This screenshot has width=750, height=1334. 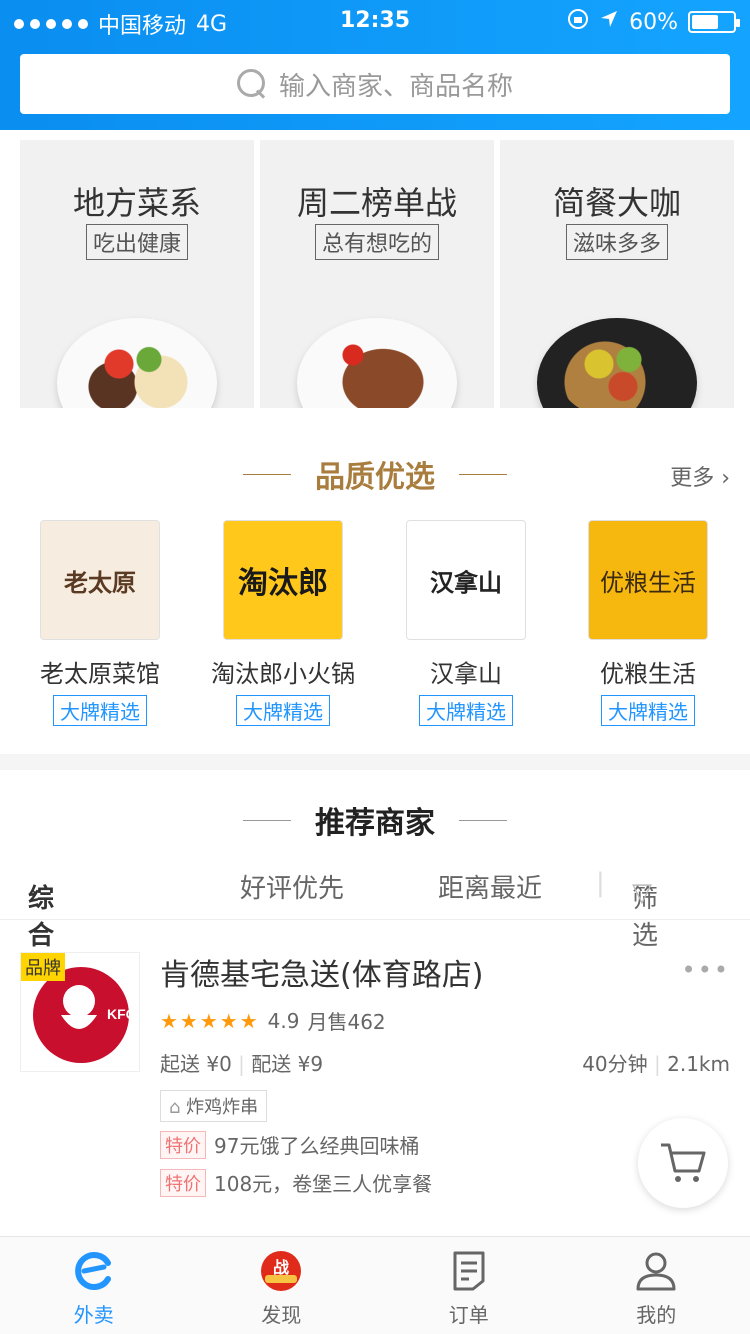 I want to click on brand-item: 优粮生活 优粮生活 大牌精选, so click(x=648, y=623).